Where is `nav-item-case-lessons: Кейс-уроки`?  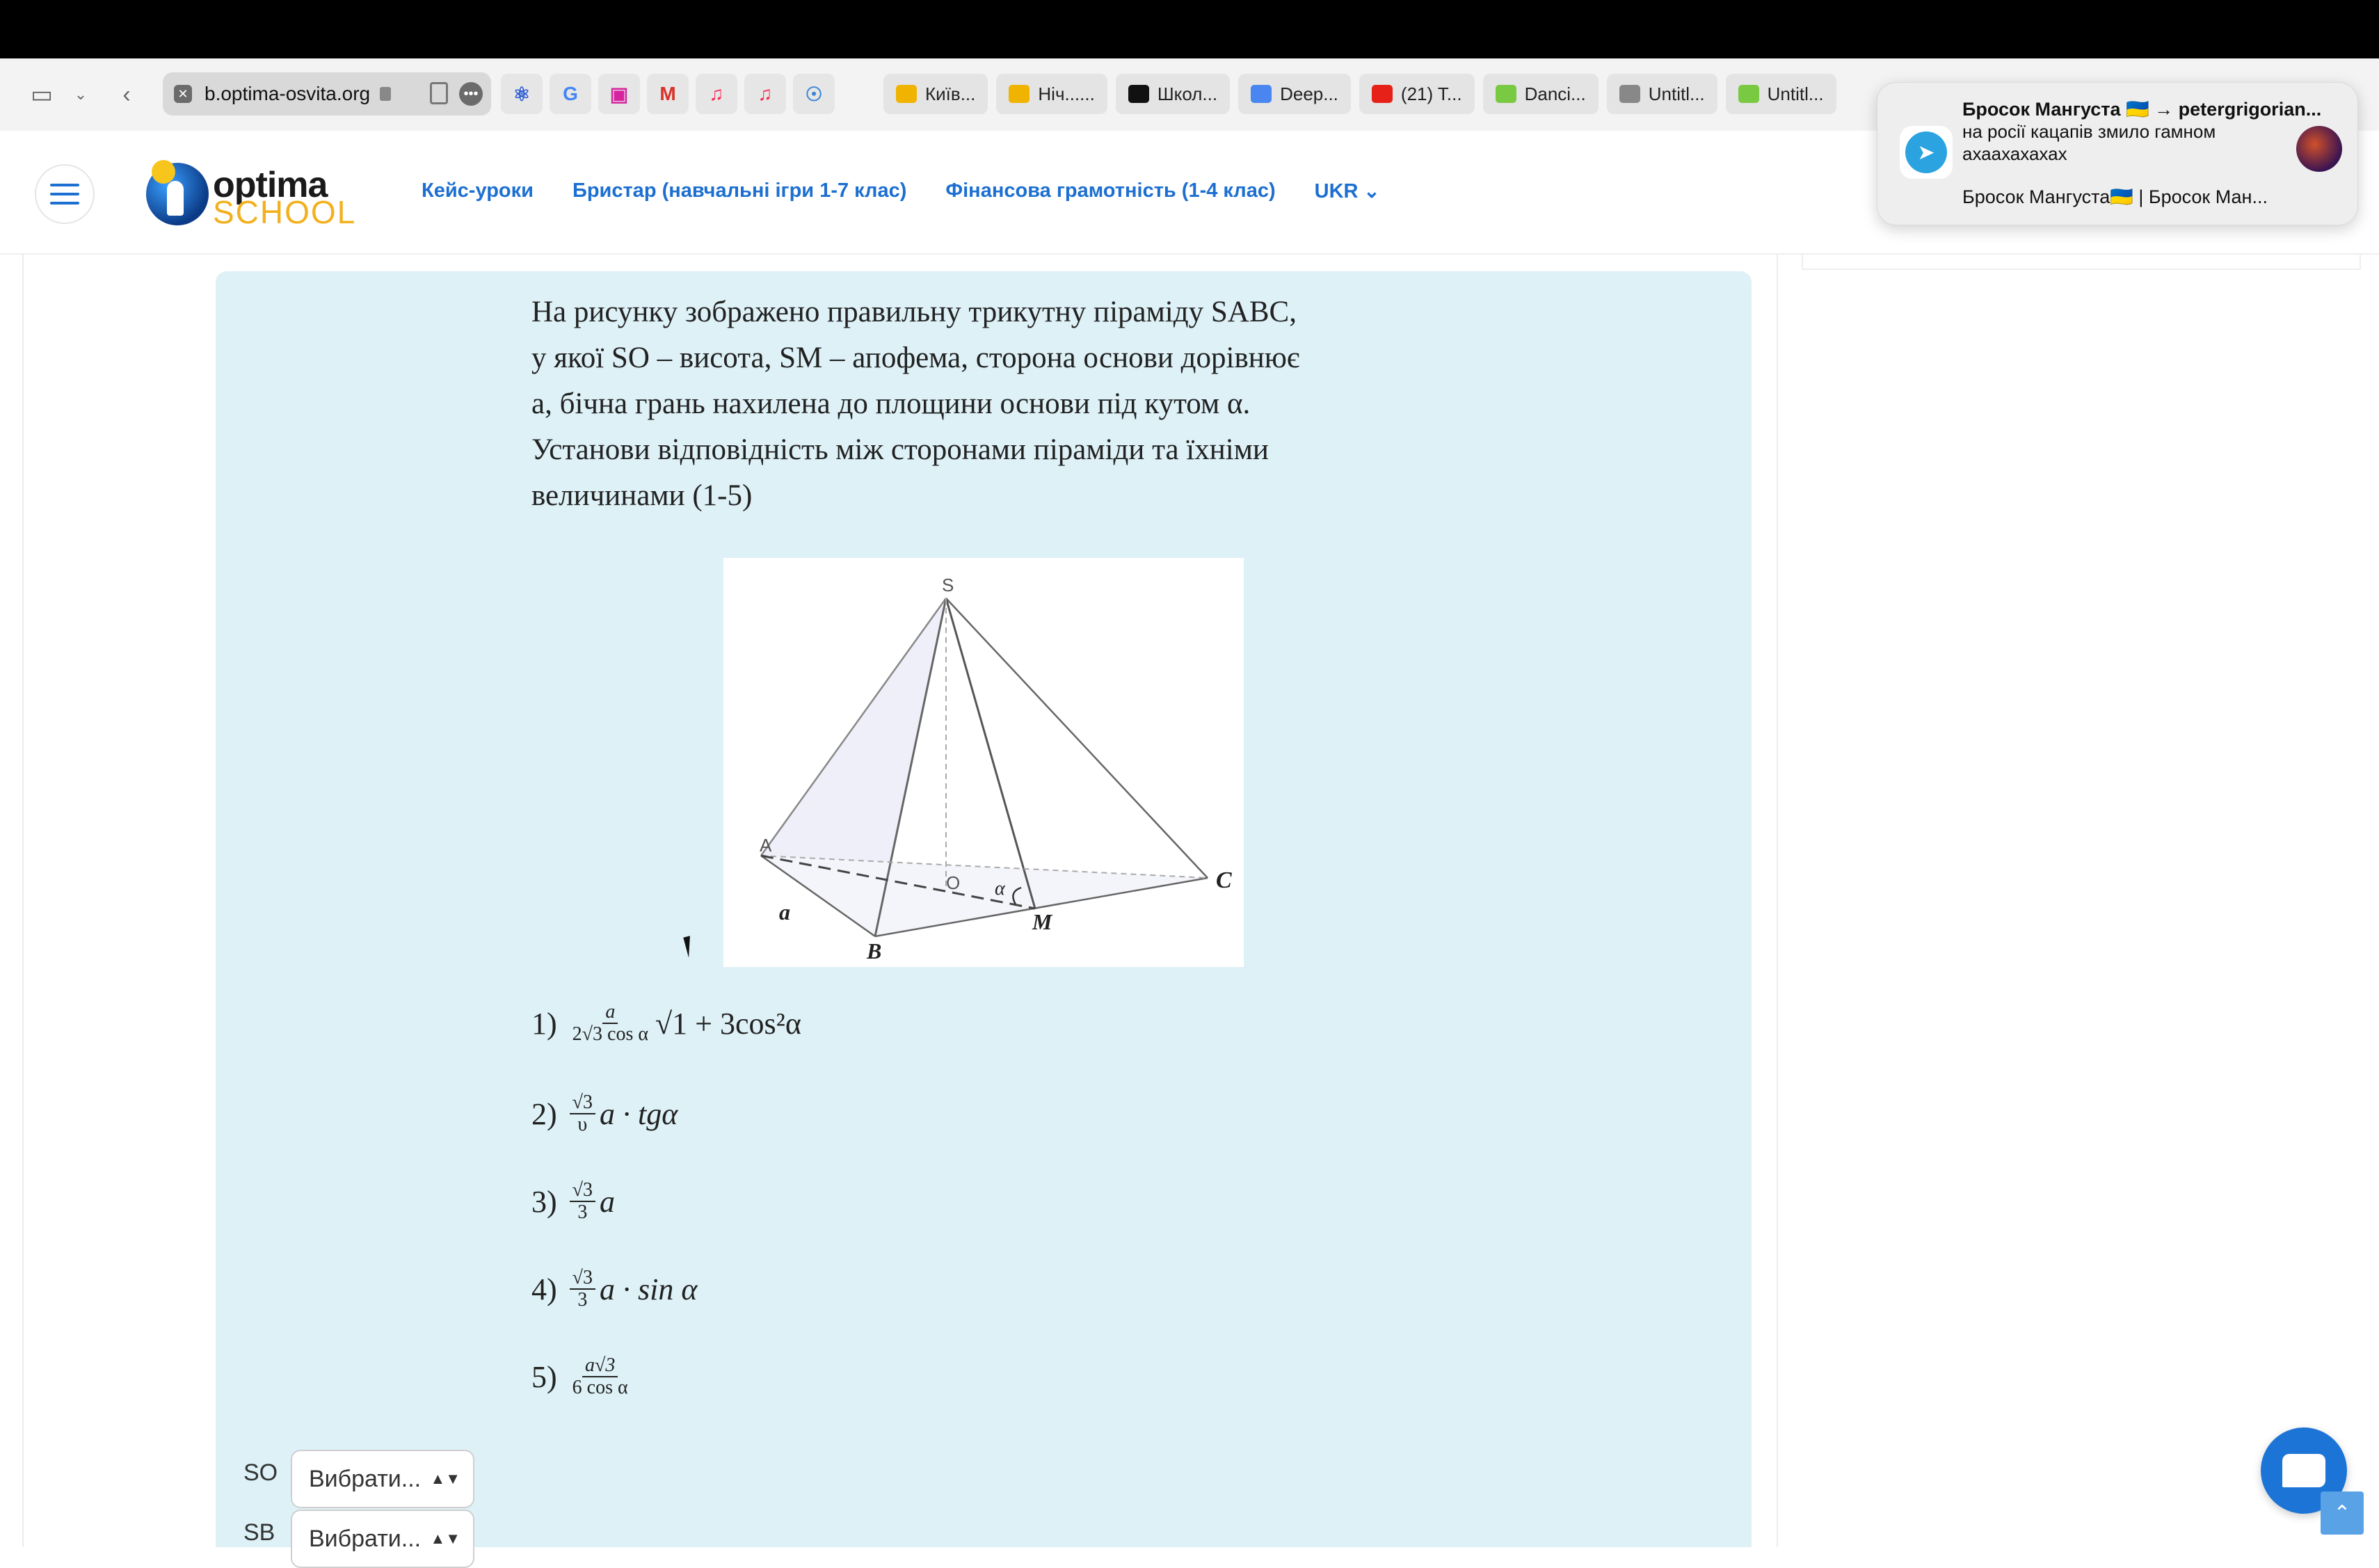 nav-item-case-lessons: Кейс-уроки is located at coordinates (478, 191).